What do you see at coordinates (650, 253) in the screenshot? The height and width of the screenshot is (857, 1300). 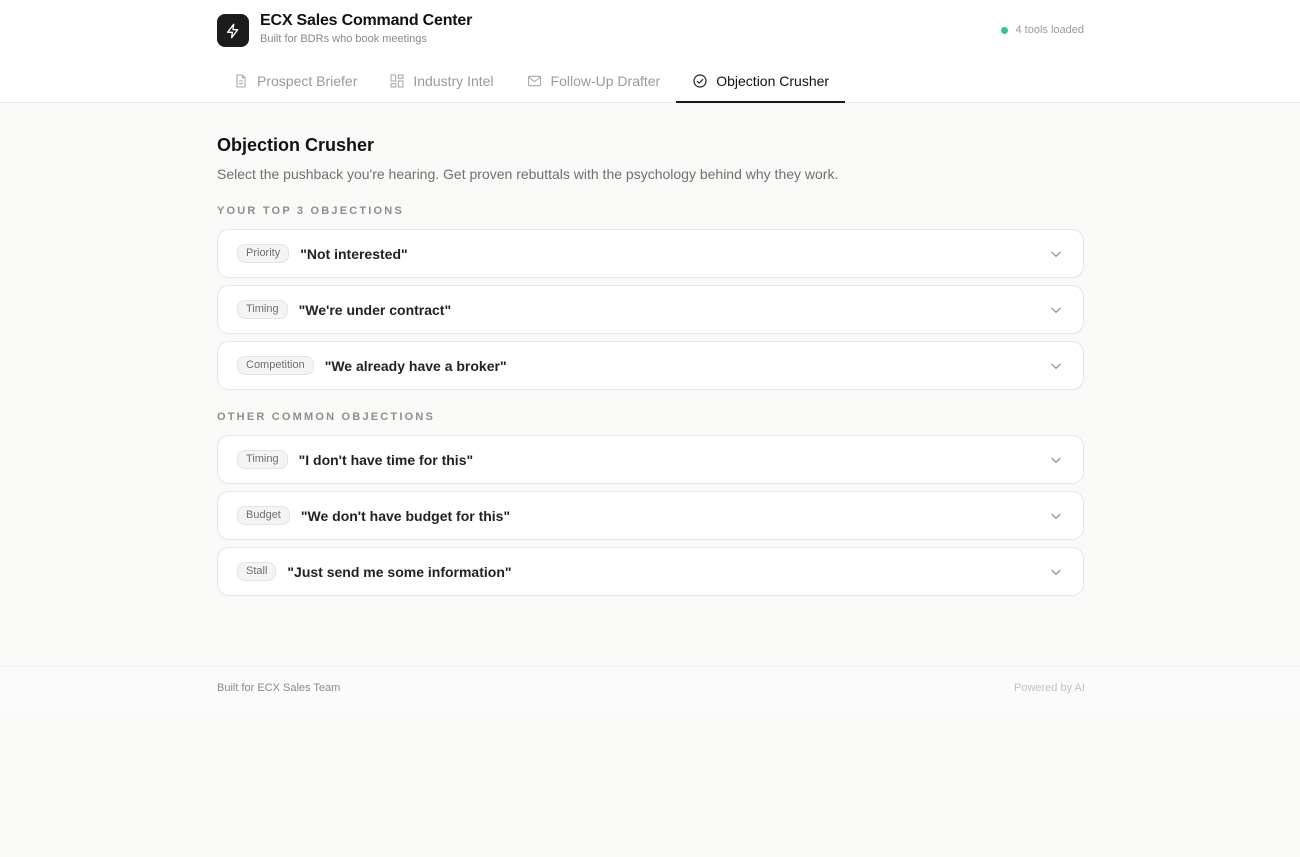 I see `objection-card: Priority "Not interested"` at bounding box center [650, 253].